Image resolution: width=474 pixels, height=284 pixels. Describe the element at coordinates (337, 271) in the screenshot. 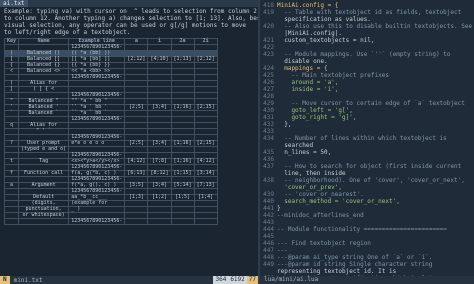

I see `line-text: representing textobject id. It is` at that location.